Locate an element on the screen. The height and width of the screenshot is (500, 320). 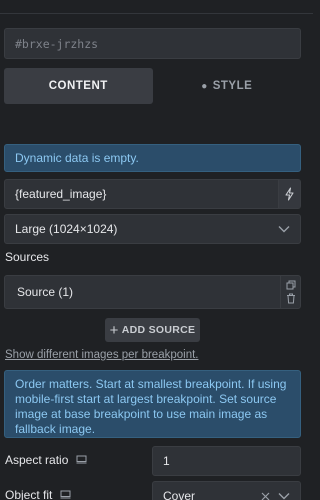
tab-content: CONTENT is located at coordinates (78, 86).